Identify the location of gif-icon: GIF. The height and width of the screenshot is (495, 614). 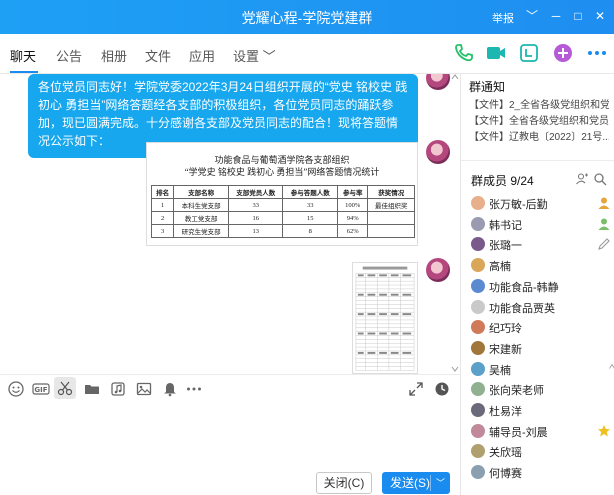
(41, 389).